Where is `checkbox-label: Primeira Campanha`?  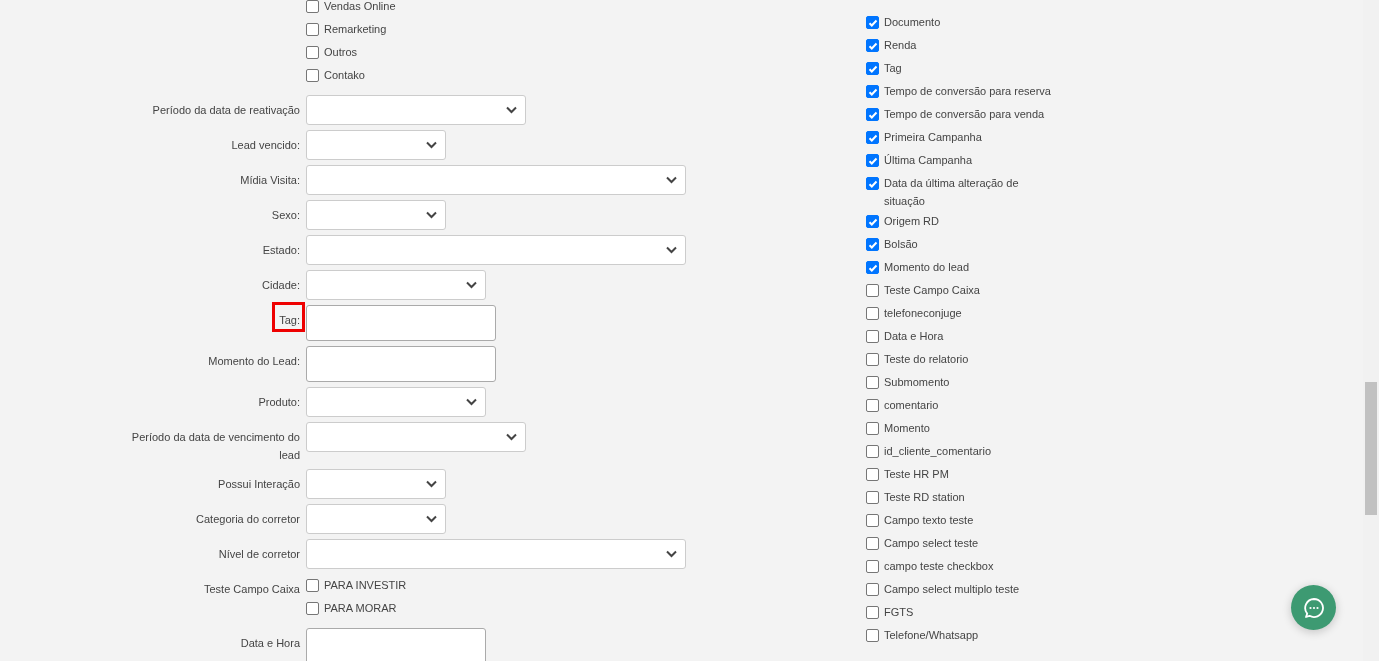 checkbox-label: Primeira Campanha is located at coordinates (933, 137).